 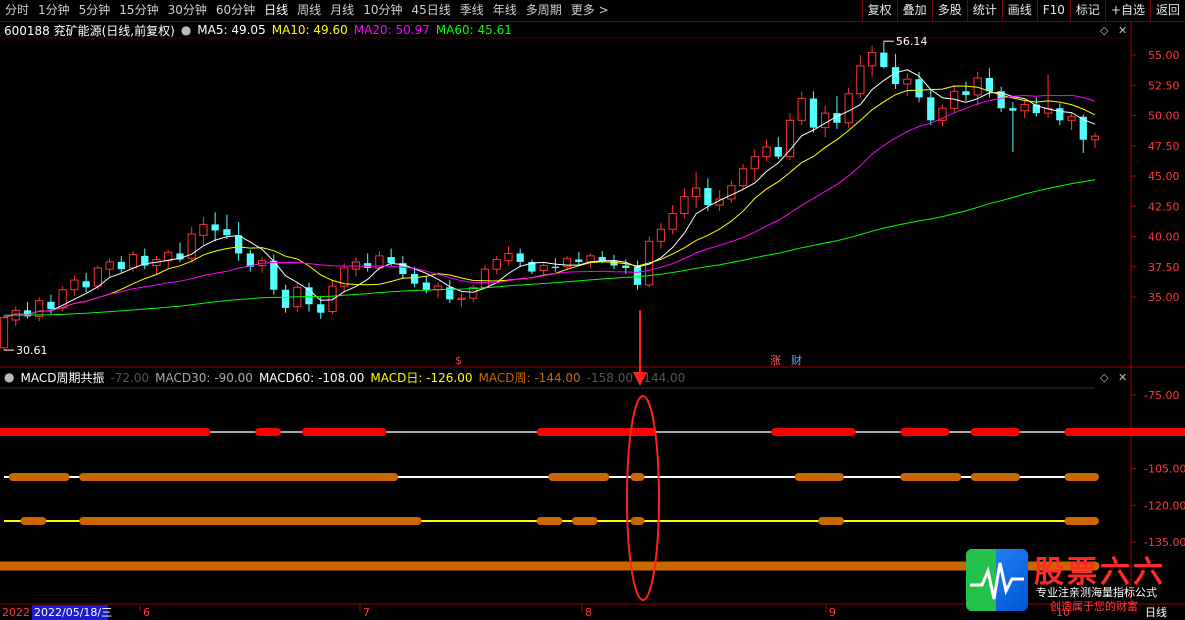 I want to click on price-tick-6: 40.00, so click(x=1164, y=237).